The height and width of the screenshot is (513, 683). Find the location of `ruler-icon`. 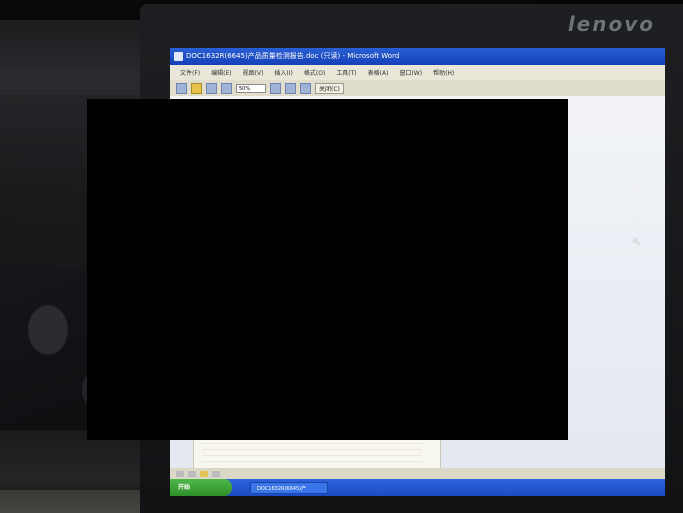

ruler-icon is located at coordinates (275, 88).